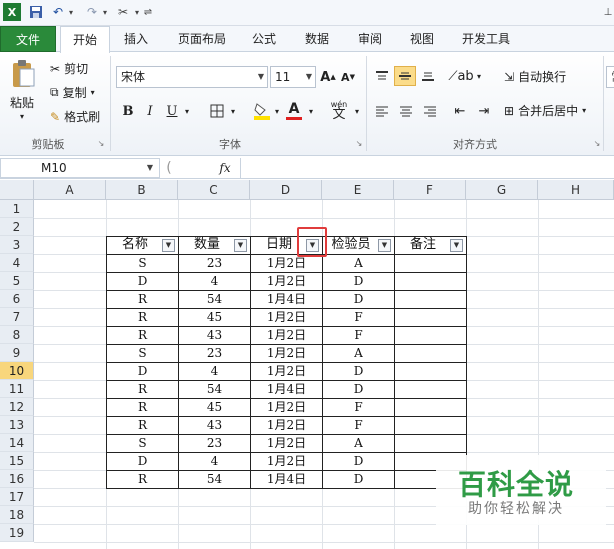 Image resolution: width=614 pixels, height=549 pixels. Describe the element at coordinates (128, 111) in the screenshot. I see `bold-button: B` at that location.